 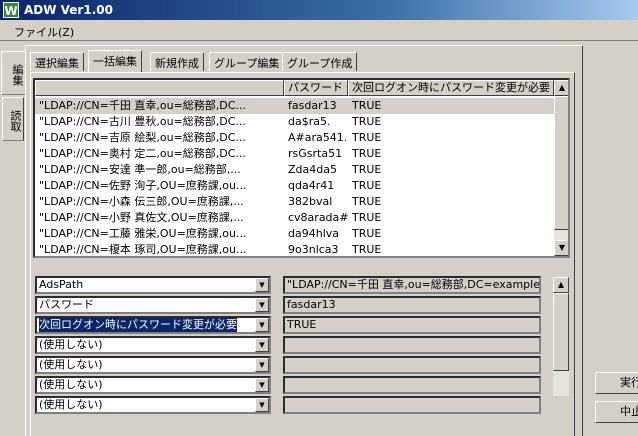 What do you see at coordinates (66, 304) in the screenshot?
I see `field-select-value: パスワード` at bounding box center [66, 304].